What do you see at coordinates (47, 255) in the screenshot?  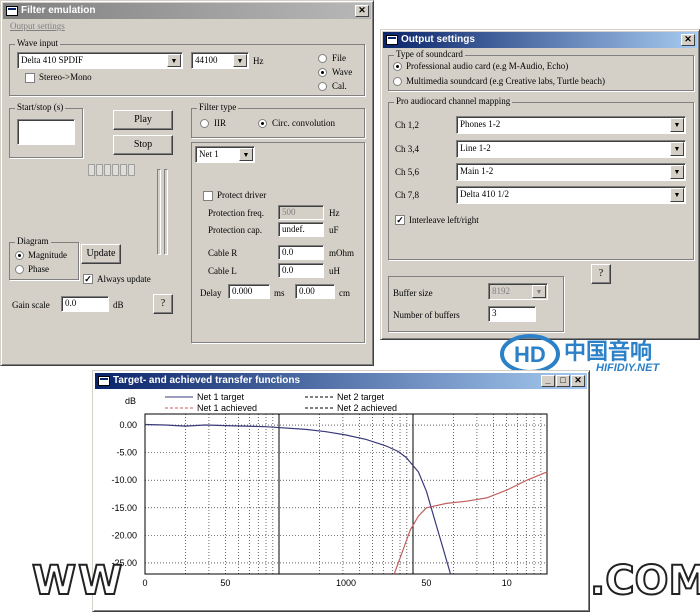 I see `magnitude-label: Magnitude` at bounding box center [47, 255].